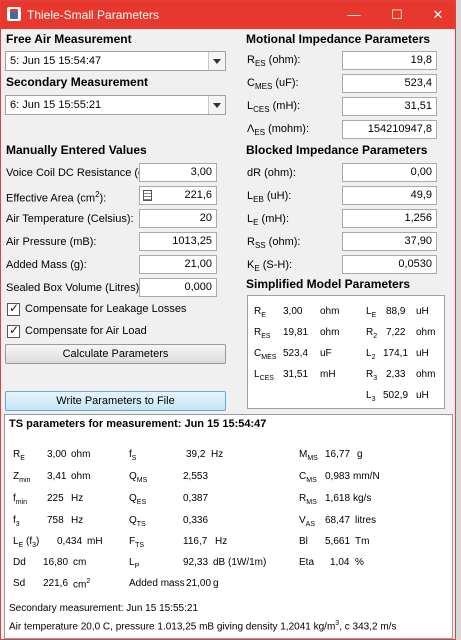 The height and width of the screenshot is (640, 461). Describe the element at coordinates (19, 455) in the screenshot. I see `ts-re-label: RE` at that location.